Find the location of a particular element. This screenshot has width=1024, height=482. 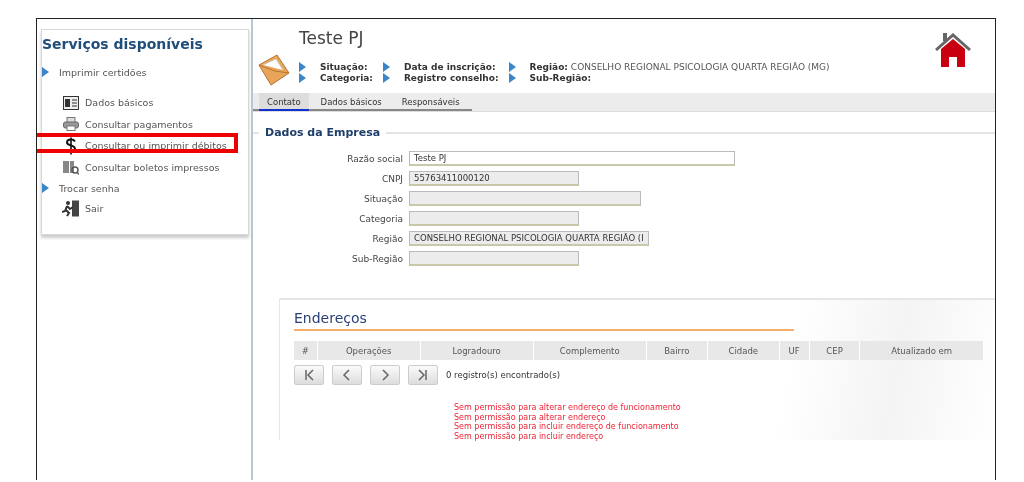

sidebar-title: Serviços disponíveis is located at coordinates (123, 44).